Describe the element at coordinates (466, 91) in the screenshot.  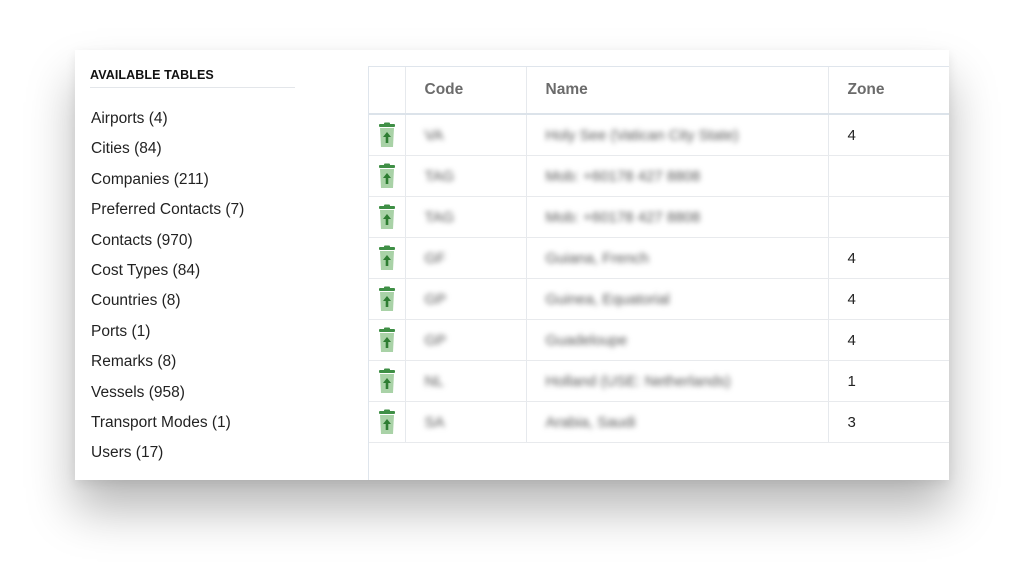
I see `column-header-code: Code` at that location.